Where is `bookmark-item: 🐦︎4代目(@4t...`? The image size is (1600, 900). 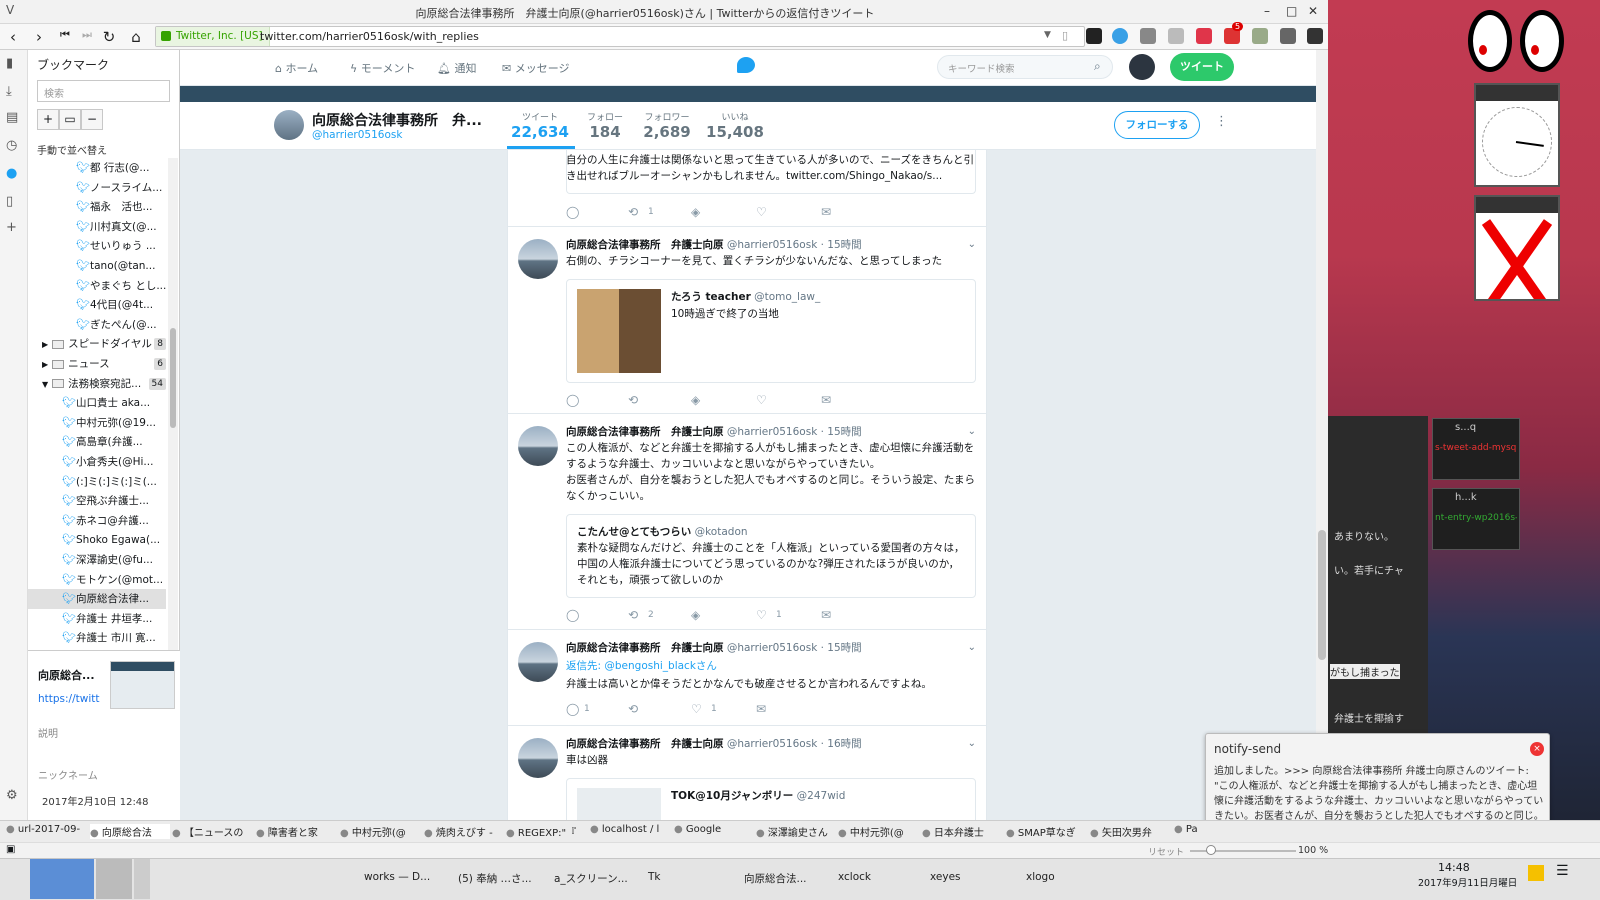
bookmark-item: 🐦︎4代目(@4t... is located at coordinates (97, 305).